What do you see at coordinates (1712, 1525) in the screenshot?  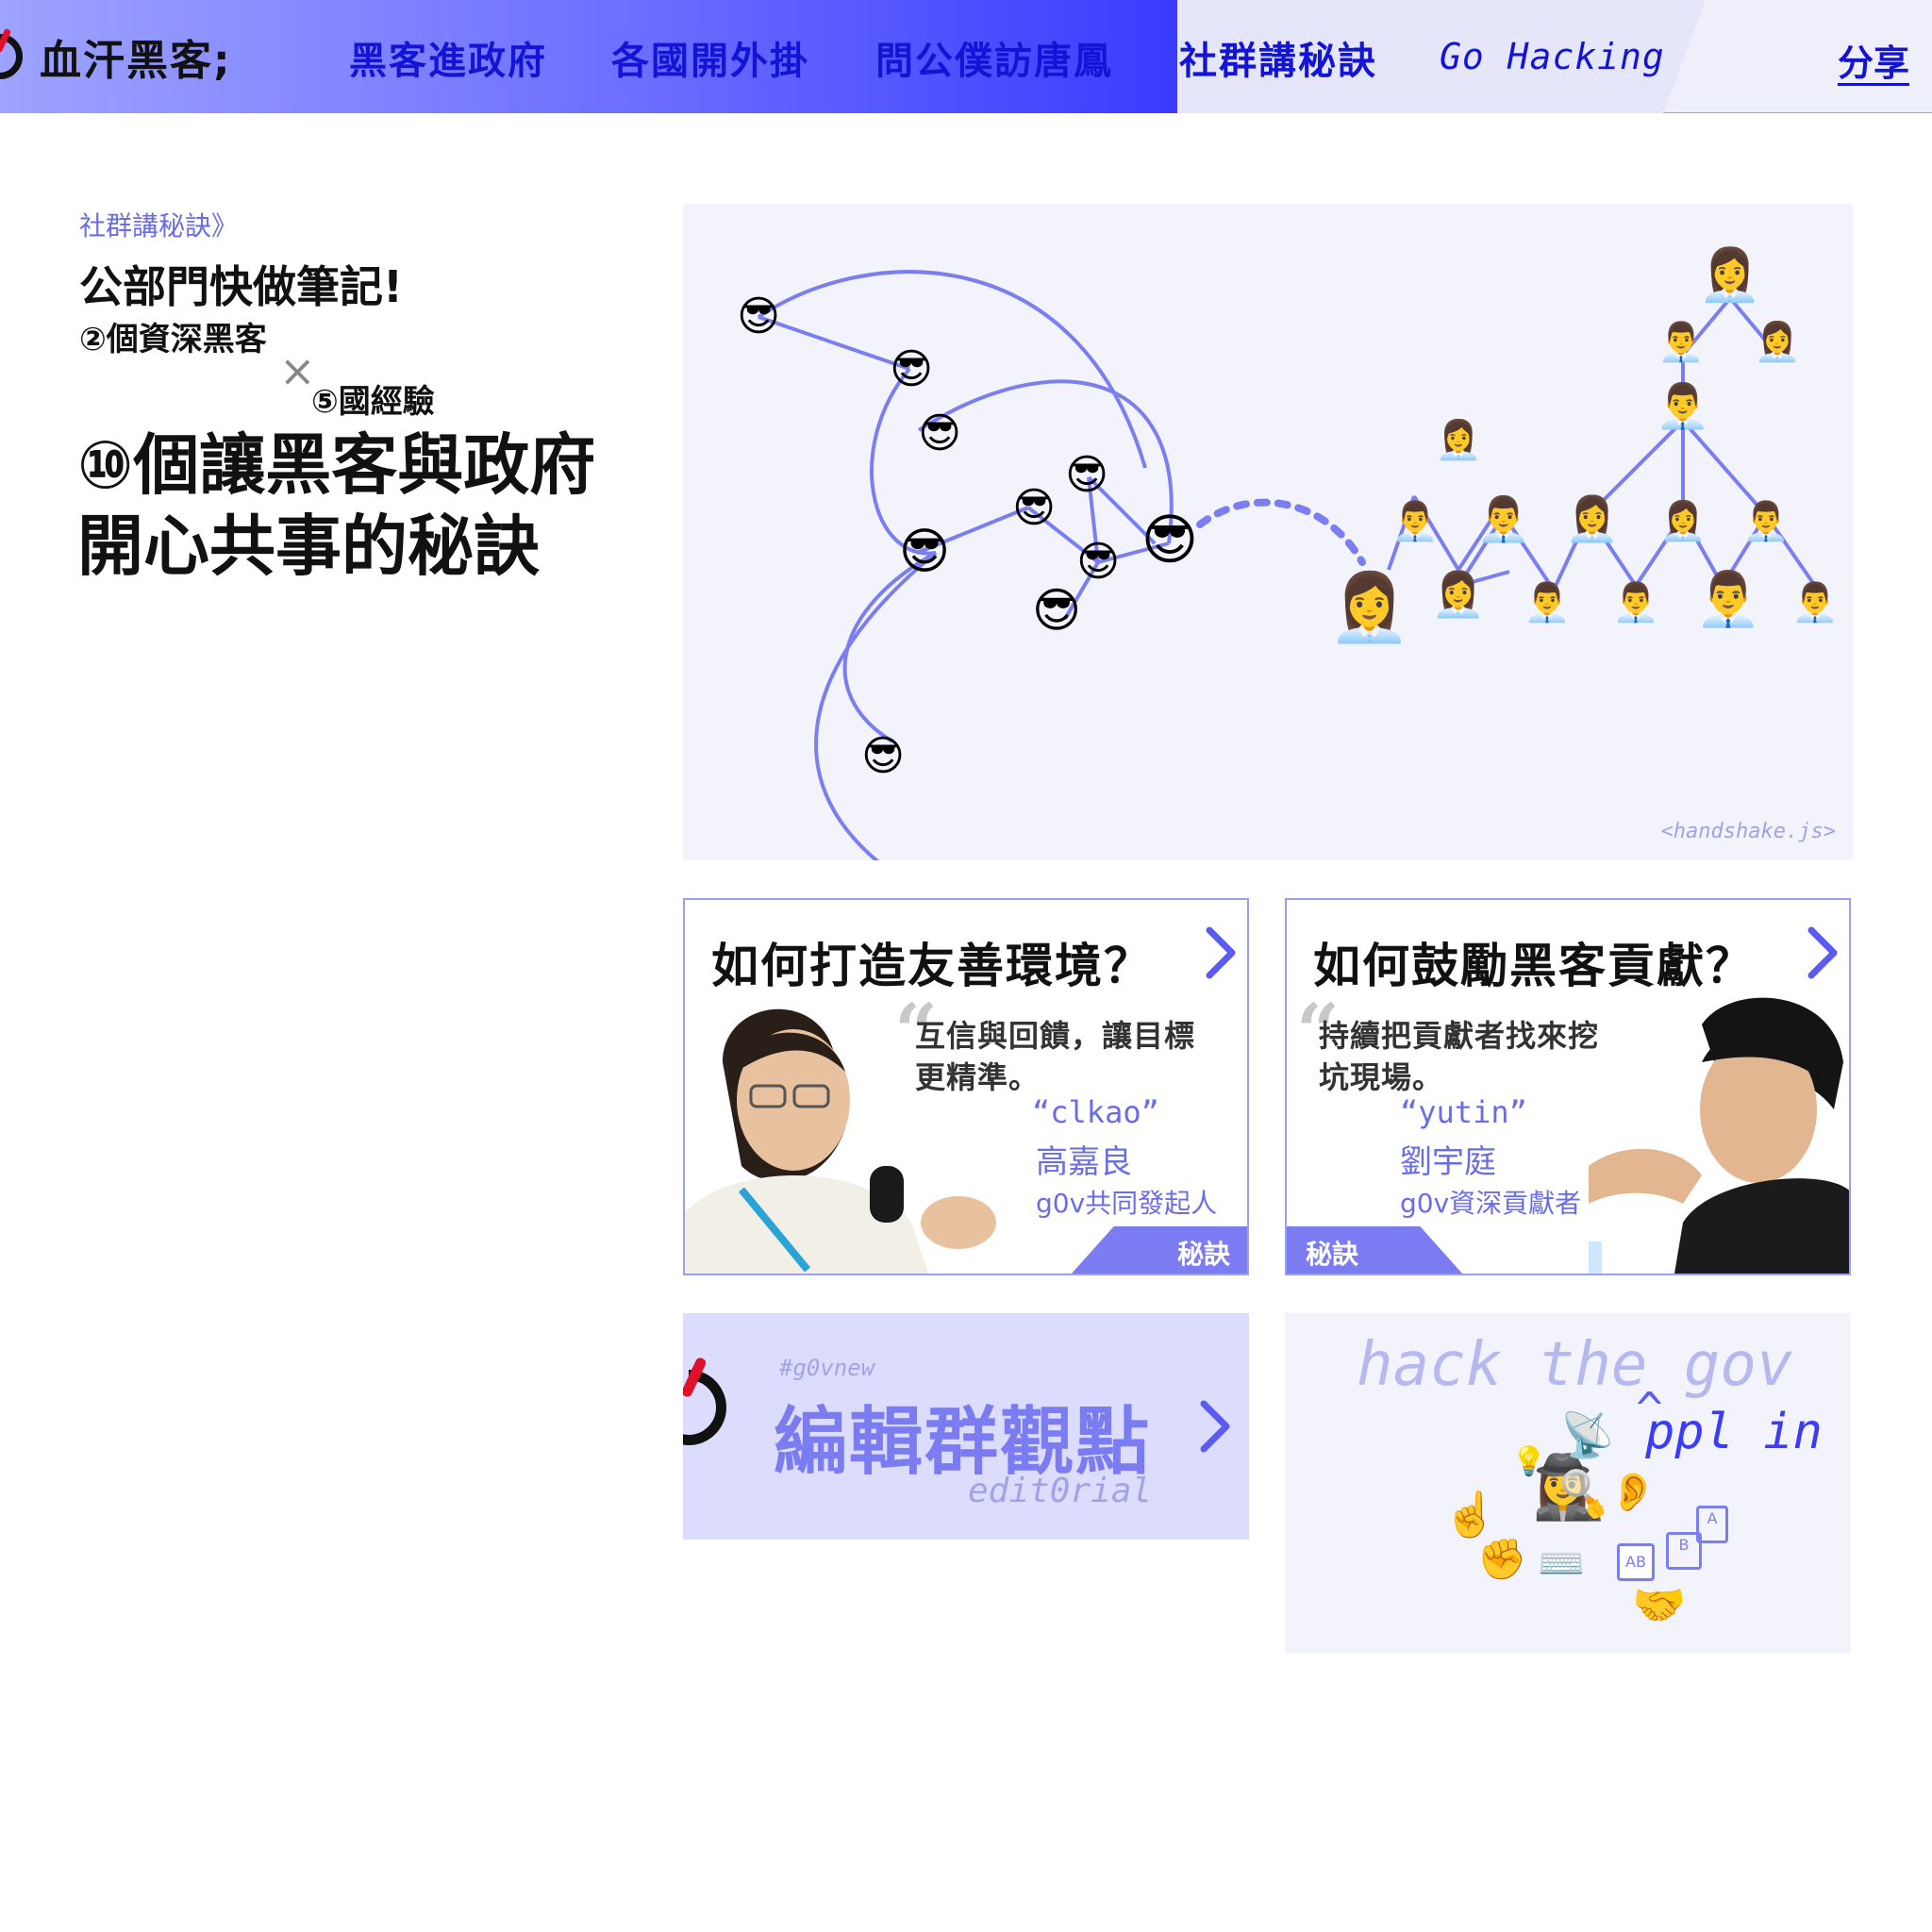 I see `speech-bubble-icon: A` at bounding box center [1712, 1525].